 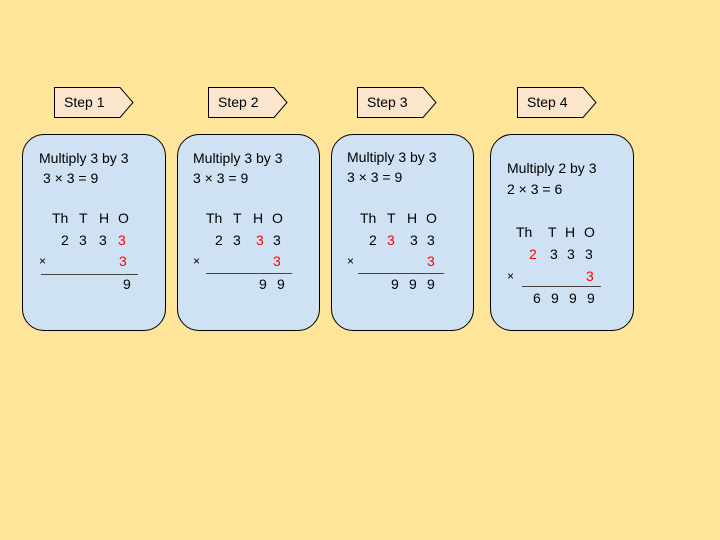 I want to click on step-4-tag: Step 4, so click(x=557, y=102).